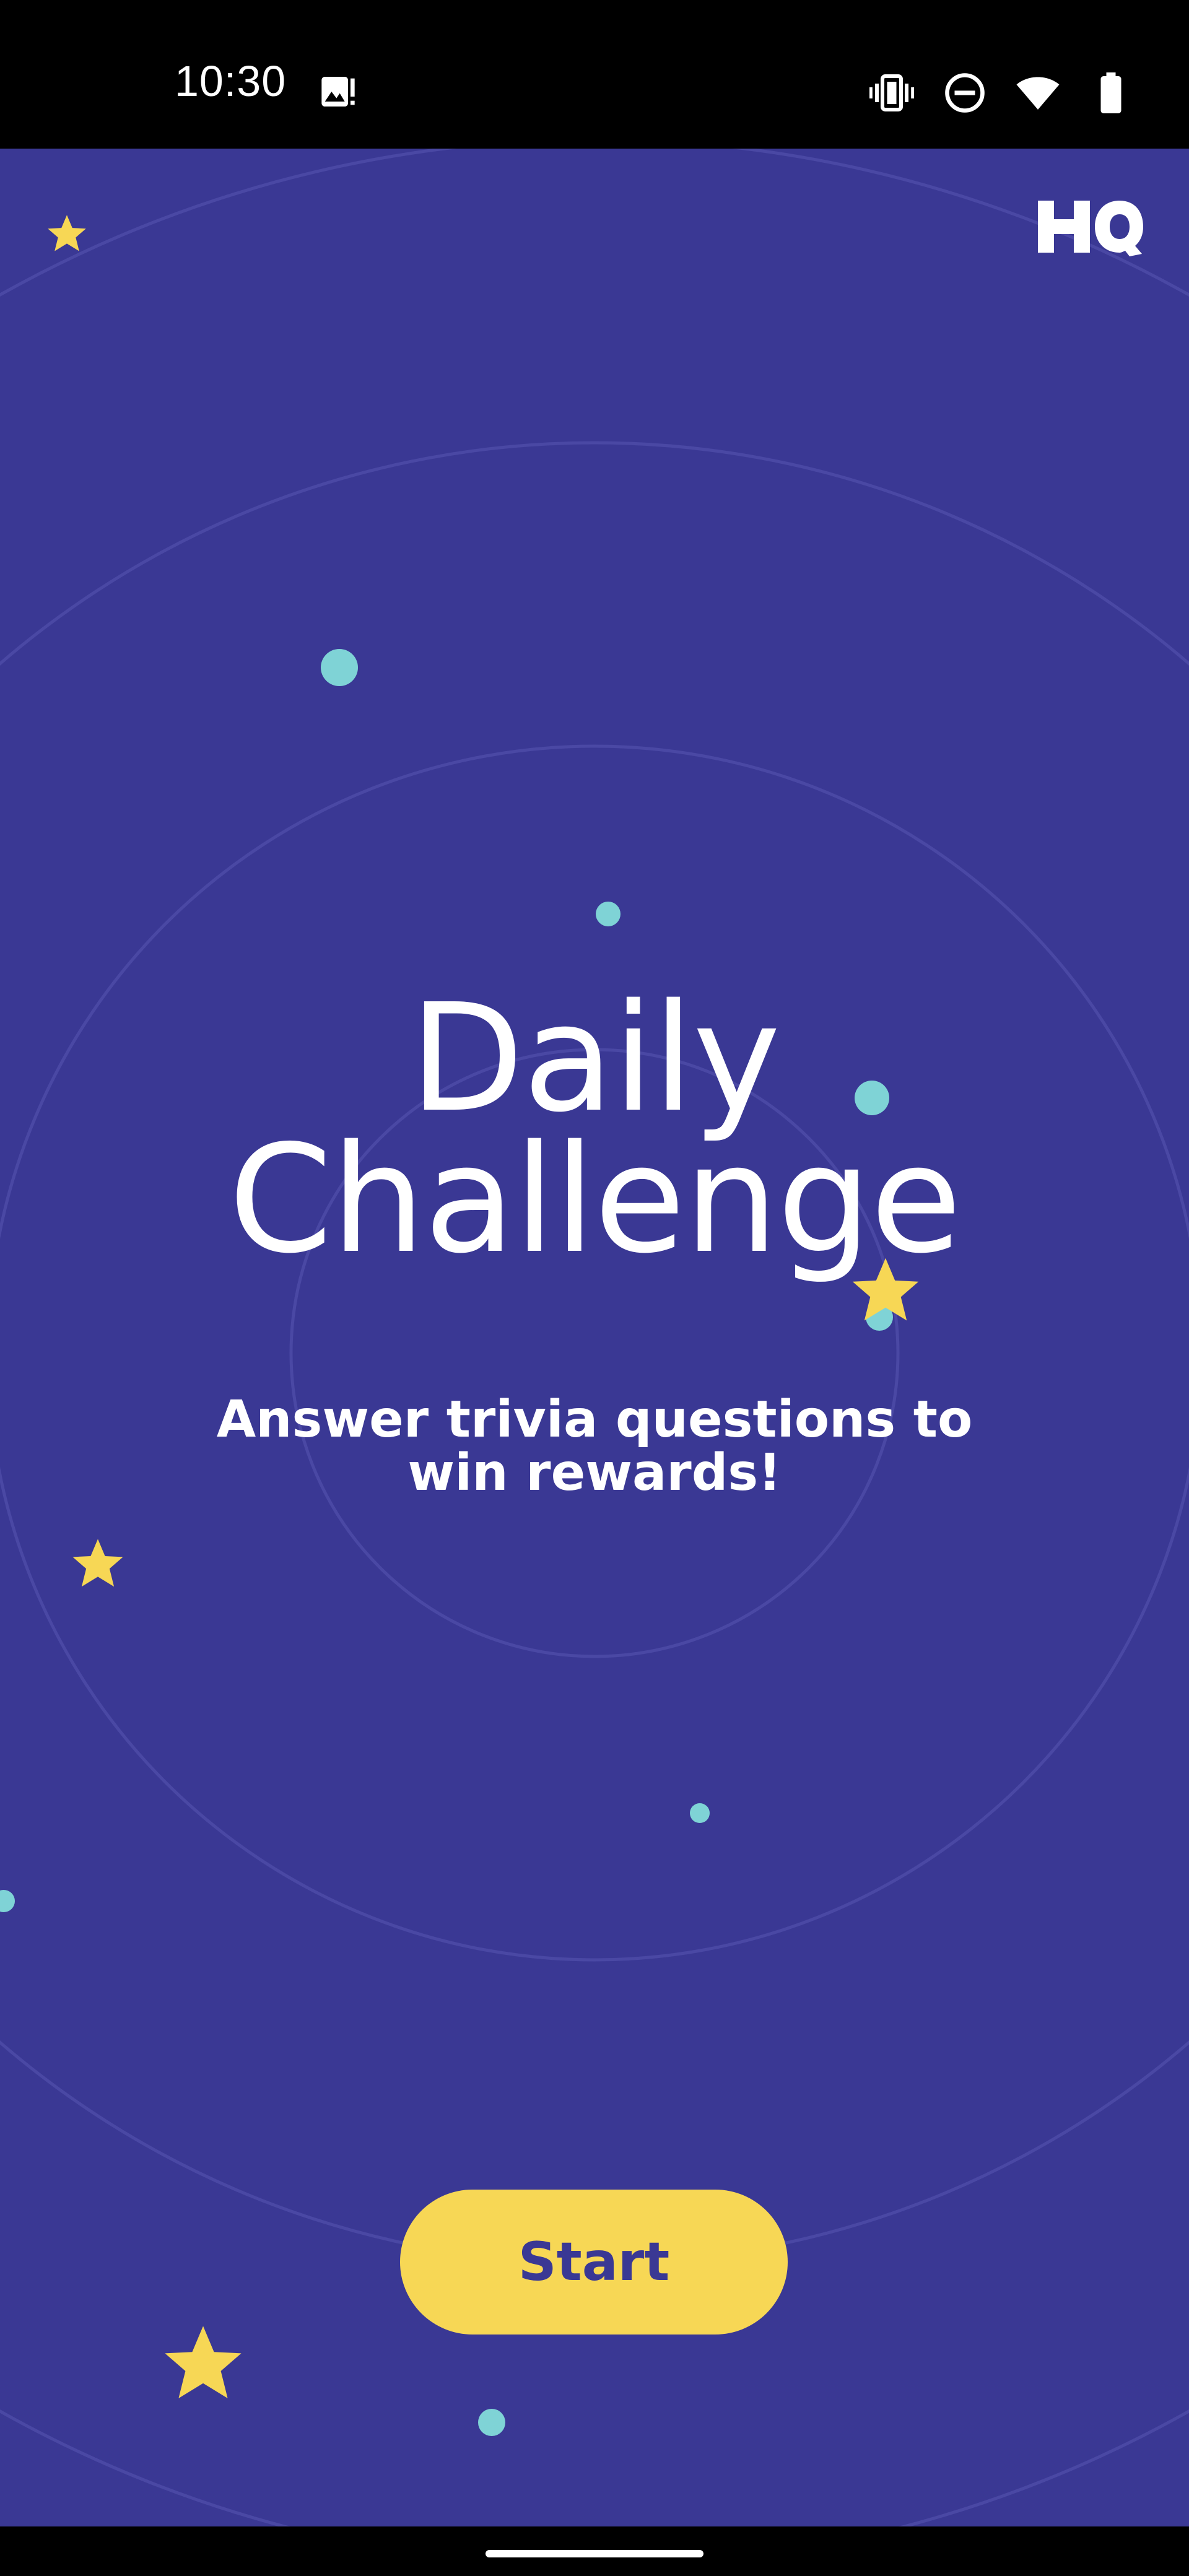 The image size is (1189, 2576). I want to click on status-bar: 10:30, so click(594, 74).